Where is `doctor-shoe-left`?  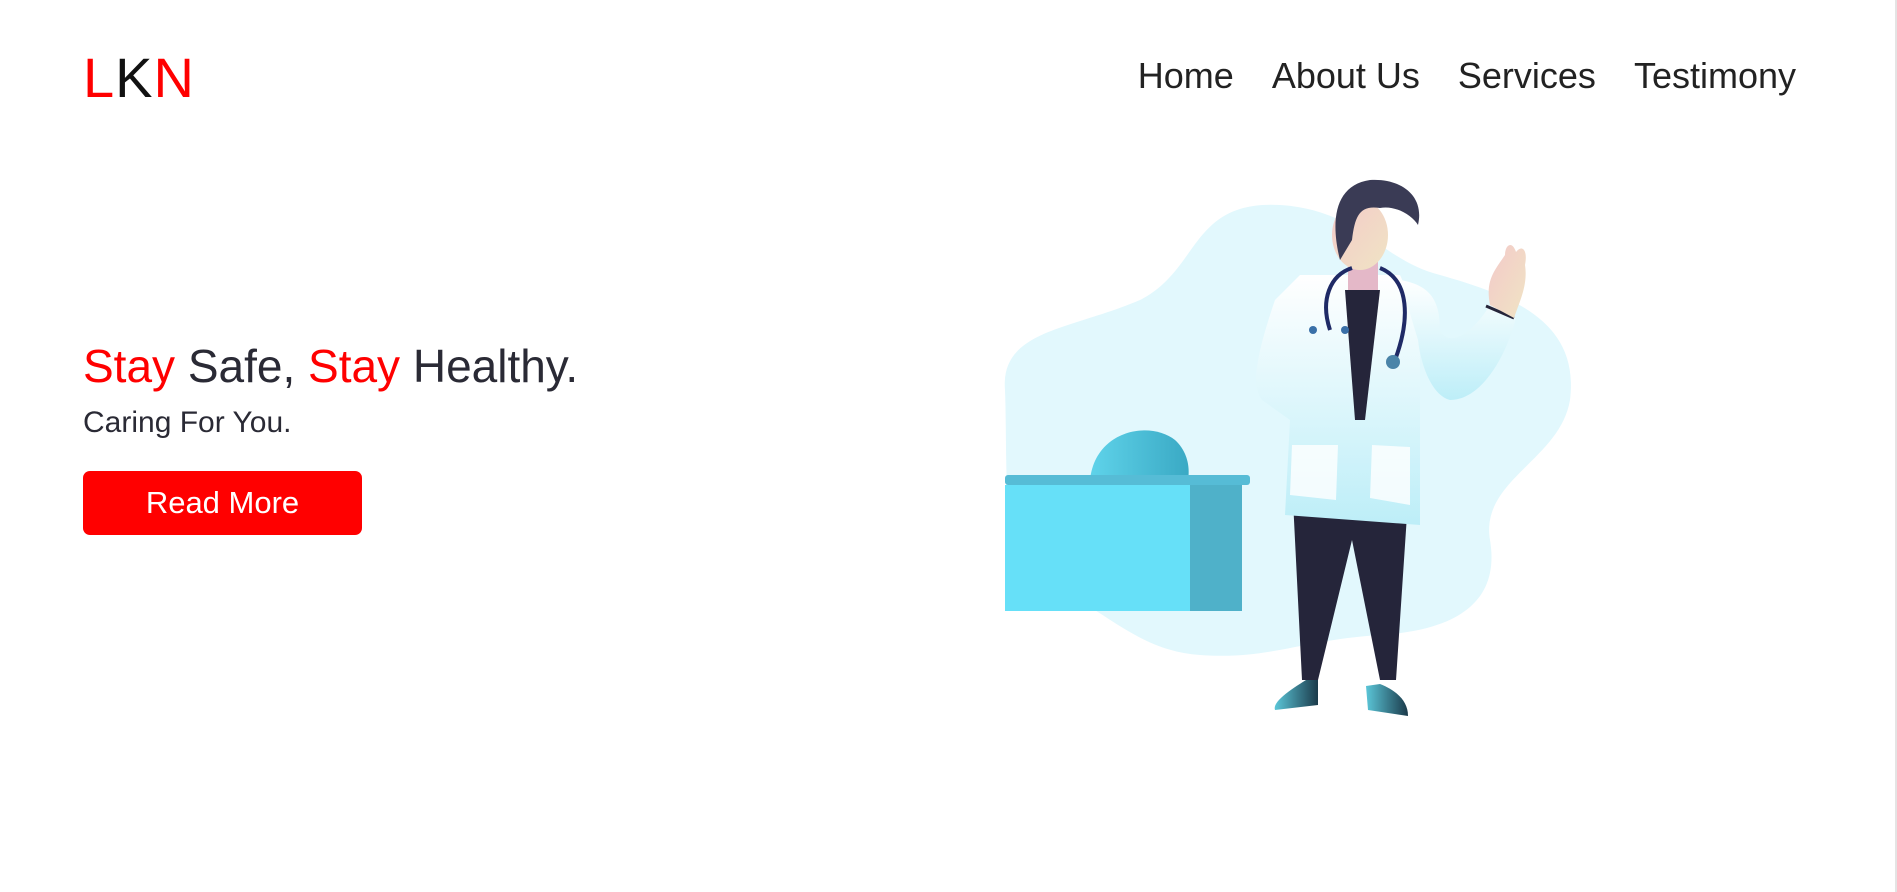 doctor-shoe-left is located at coordinates (1296, 695).